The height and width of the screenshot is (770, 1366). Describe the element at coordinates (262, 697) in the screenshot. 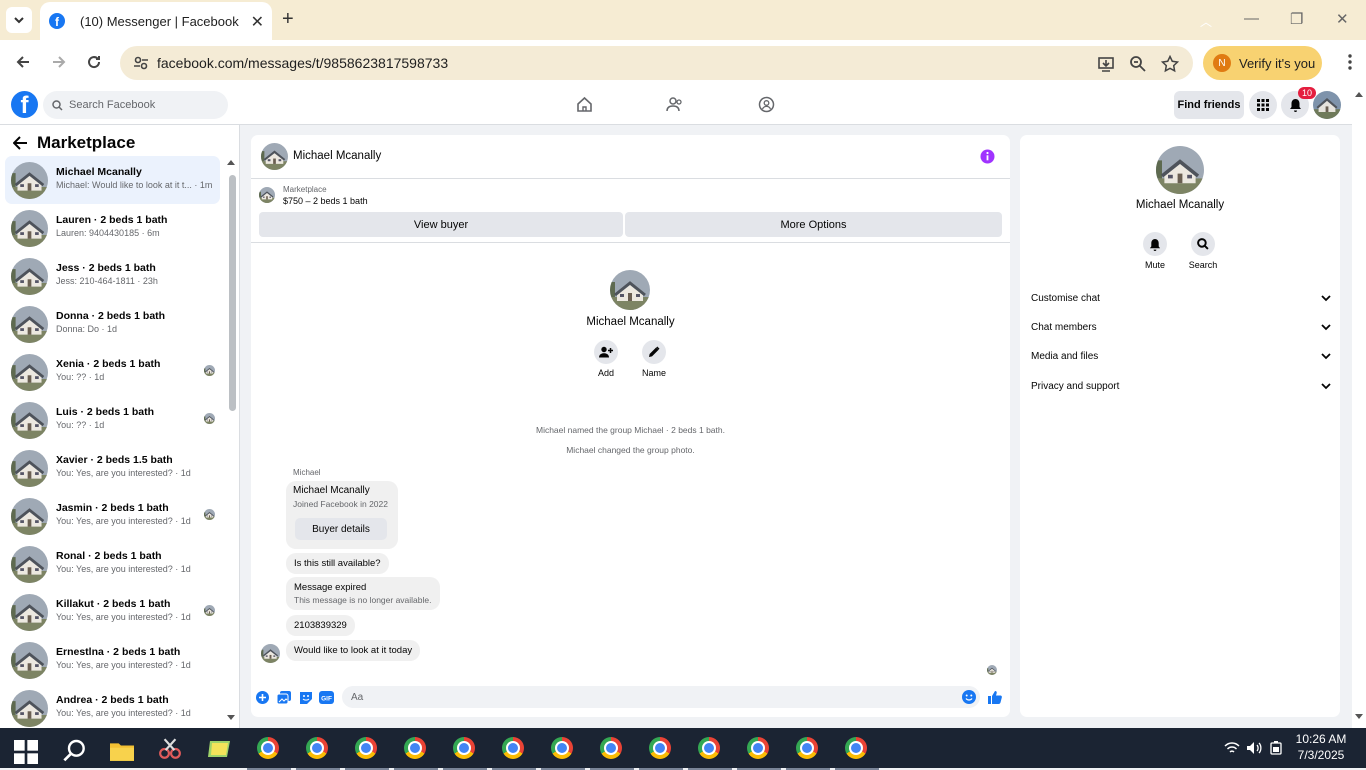

I see `plus-circle-icon` at that location.